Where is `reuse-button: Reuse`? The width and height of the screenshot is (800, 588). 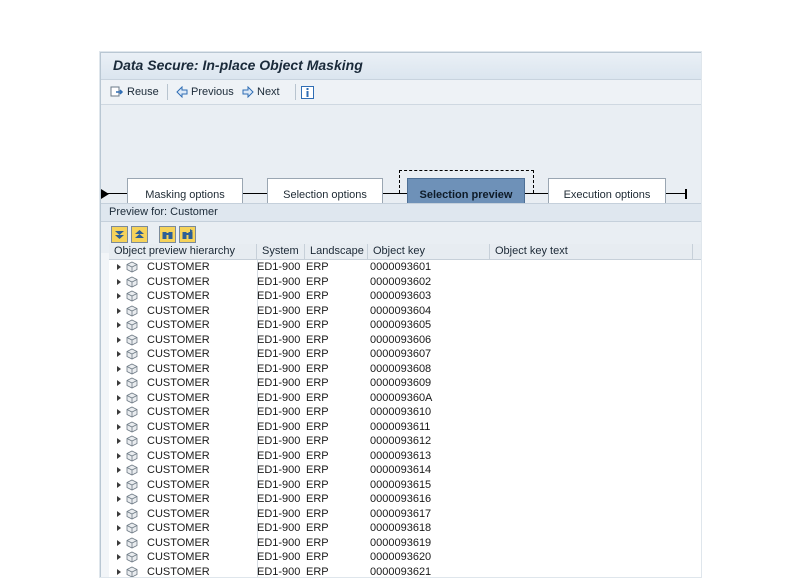
reuse-button: Reuse is located at coordinates (134, 92).